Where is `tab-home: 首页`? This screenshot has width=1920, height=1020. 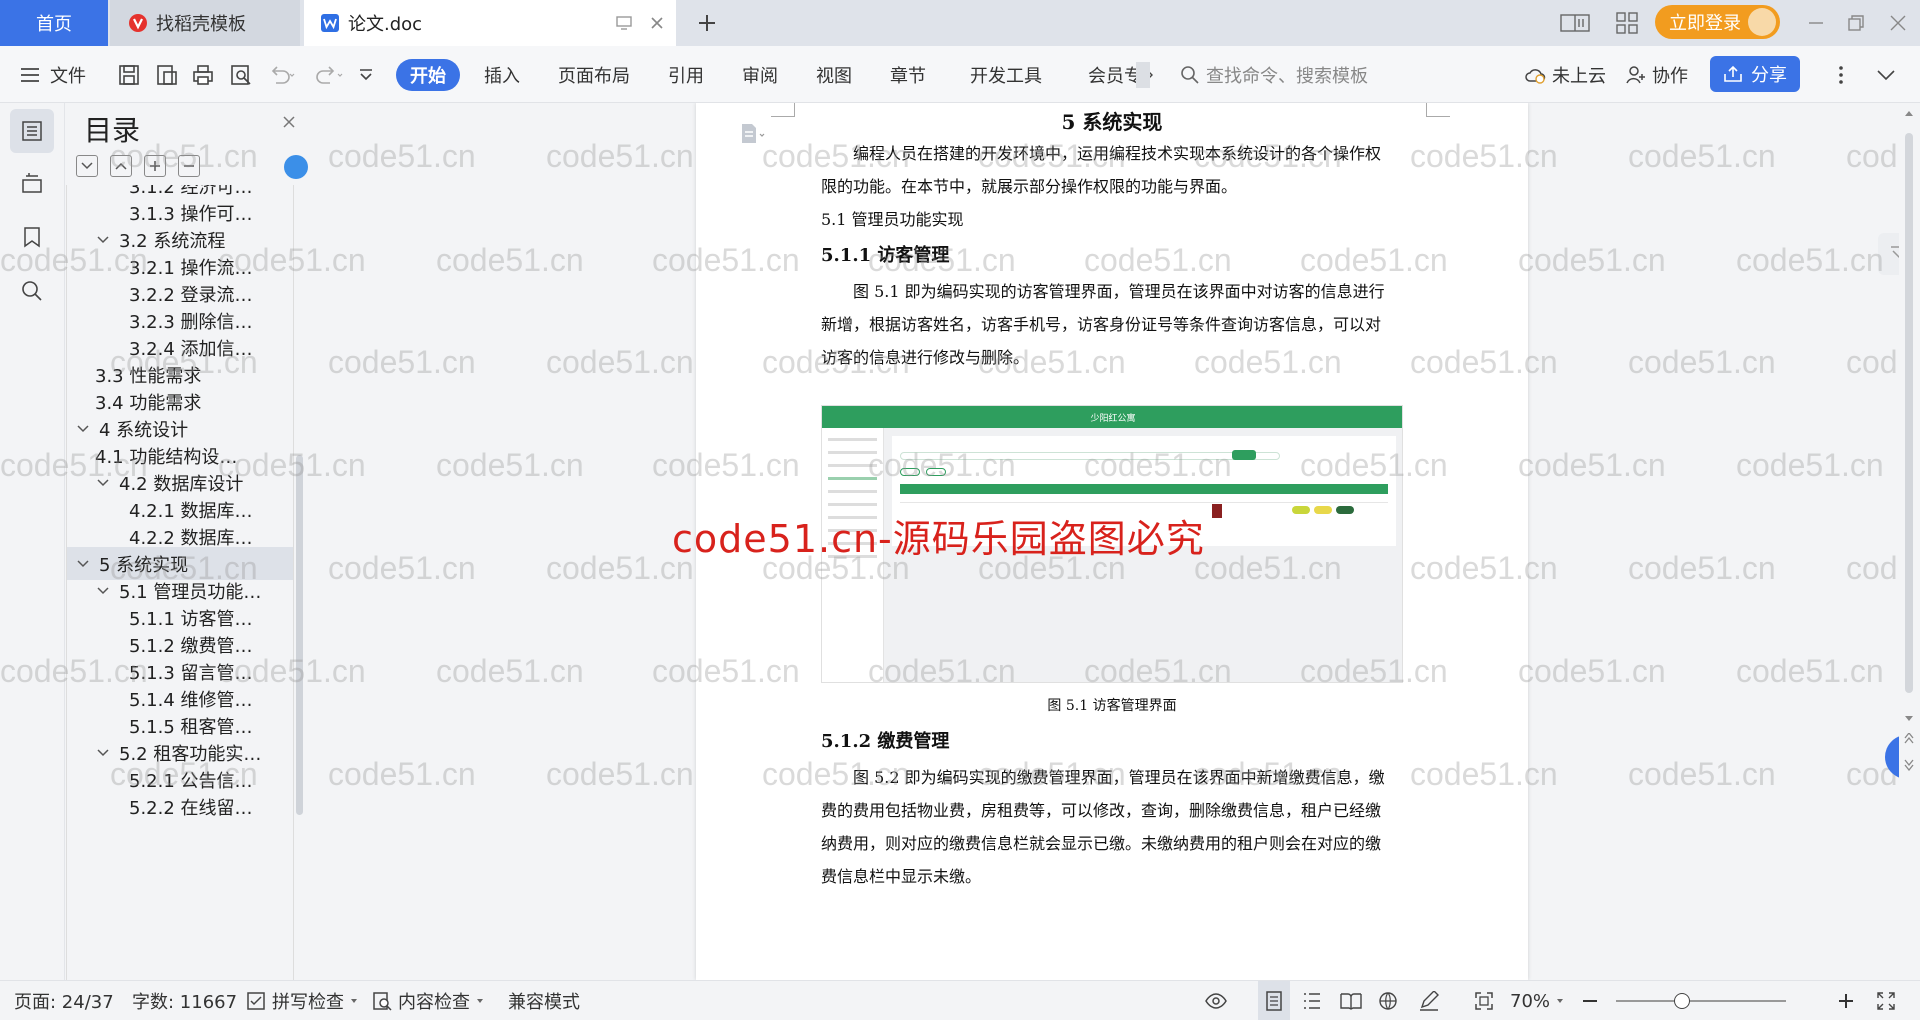
tab-home: 首页 is located at coordinates (54, 23).